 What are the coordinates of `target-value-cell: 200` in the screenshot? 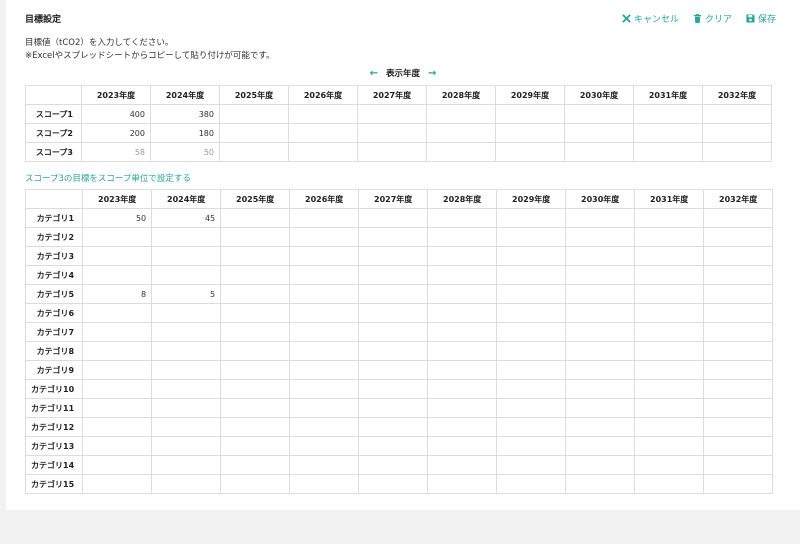 It's located at (116, 133).